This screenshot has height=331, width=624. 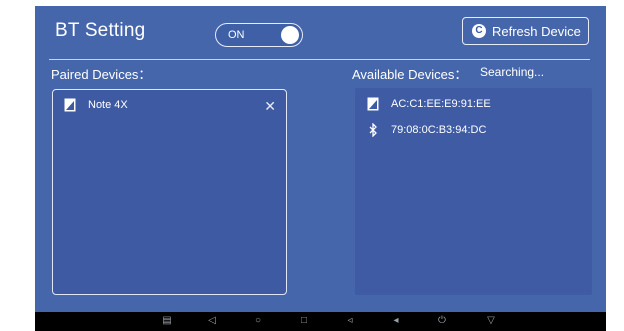 What do you see at coordinates (212, 321) in the screenshot?
I see `back-icon: ◁` at bounding box center [212, 321].